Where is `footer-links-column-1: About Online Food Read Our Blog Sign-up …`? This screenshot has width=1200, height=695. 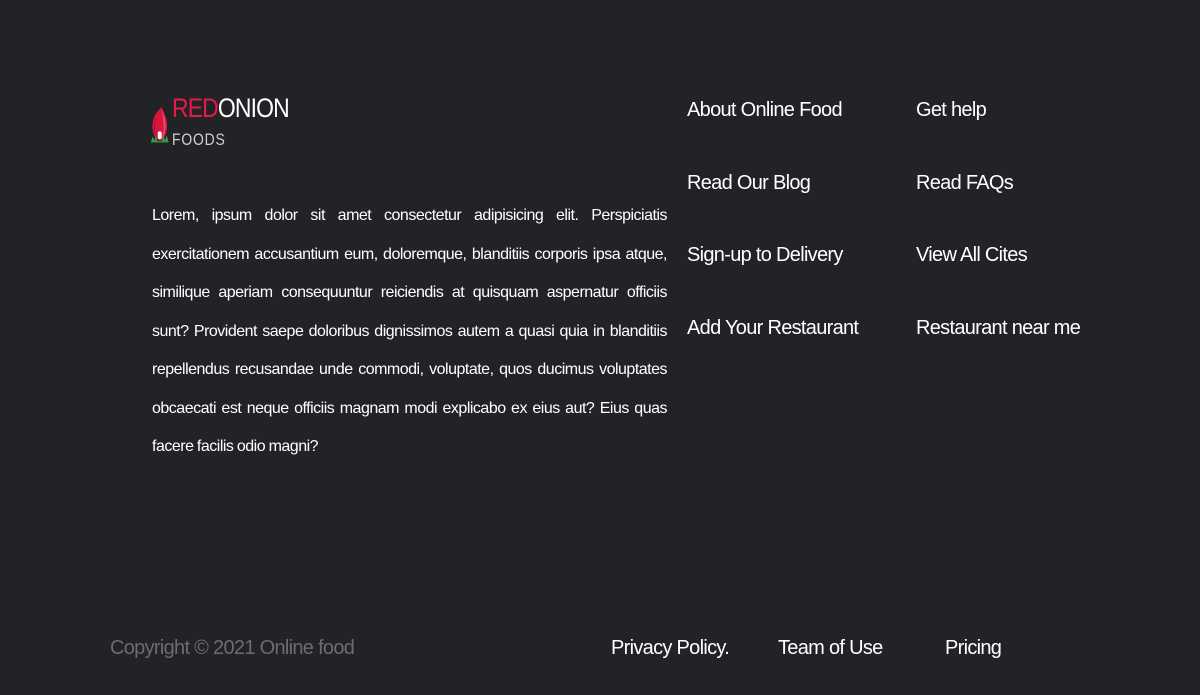
footer-links-column-1: About Online Food Read Our Blog Sign-up … is located at coordinates (773, 237).